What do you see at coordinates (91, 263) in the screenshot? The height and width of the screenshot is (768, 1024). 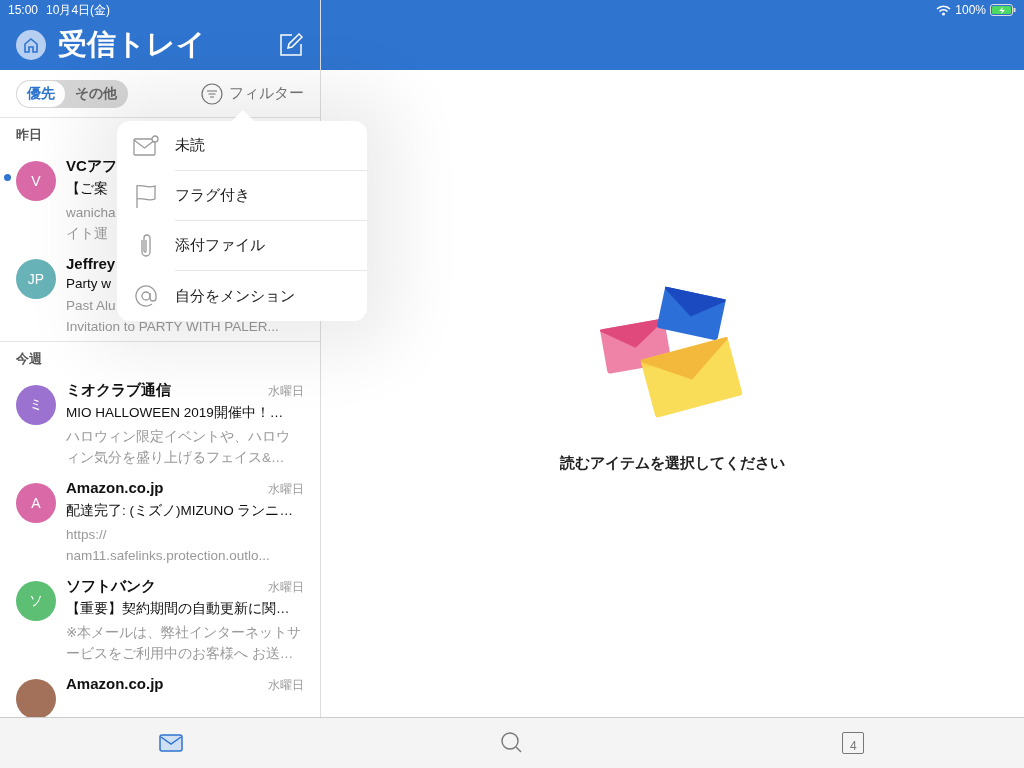 I see `sender-name: Jeffrey` at bounding box center [91, 263].